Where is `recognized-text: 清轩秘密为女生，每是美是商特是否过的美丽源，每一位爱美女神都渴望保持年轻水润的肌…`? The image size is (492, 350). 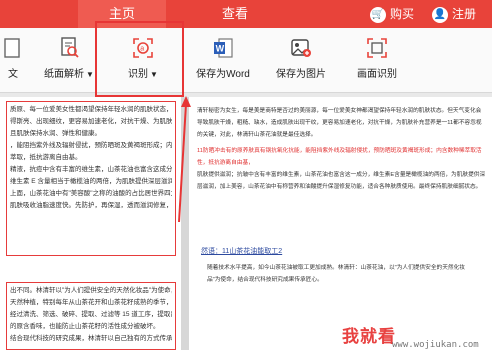 recognized-text: 清轩秘密为女生，每是美是商特是否过的美丽源，每一位爱美女神都渴望保持年轻水润的肌… is located at coordinates (342, 149).